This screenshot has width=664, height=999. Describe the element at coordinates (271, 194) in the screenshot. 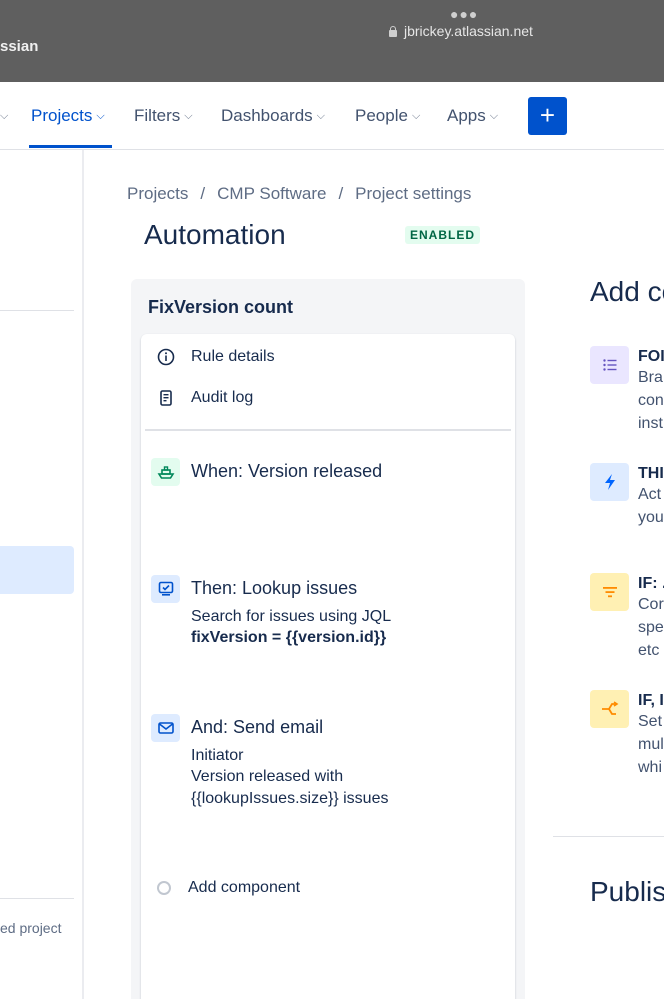

I see `breadcrumb-cmp-software: CMP Software` at that location.